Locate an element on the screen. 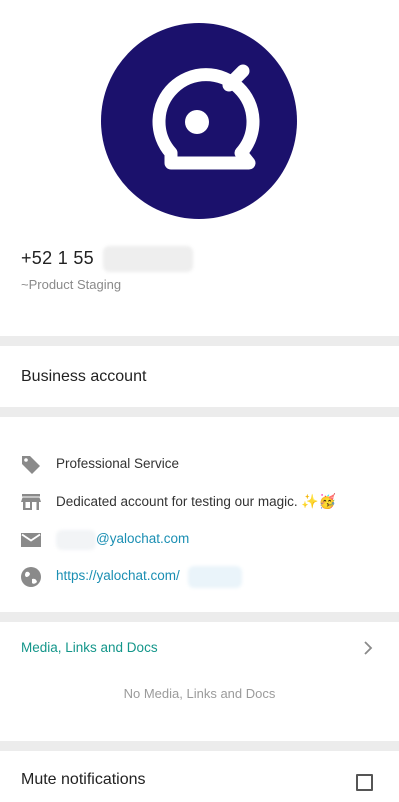  mail-icon is located at coordinates (31, 540).